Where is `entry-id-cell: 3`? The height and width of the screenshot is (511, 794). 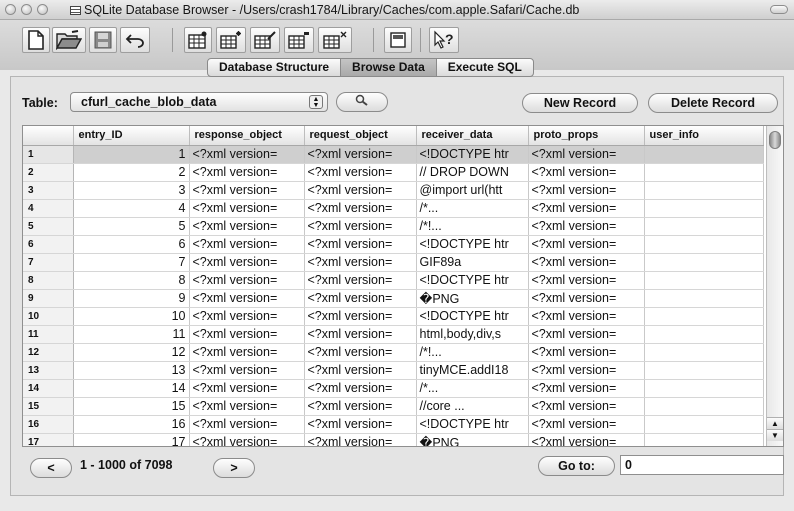
entry-id-cell: 3 is located at coordinates (131, 190).